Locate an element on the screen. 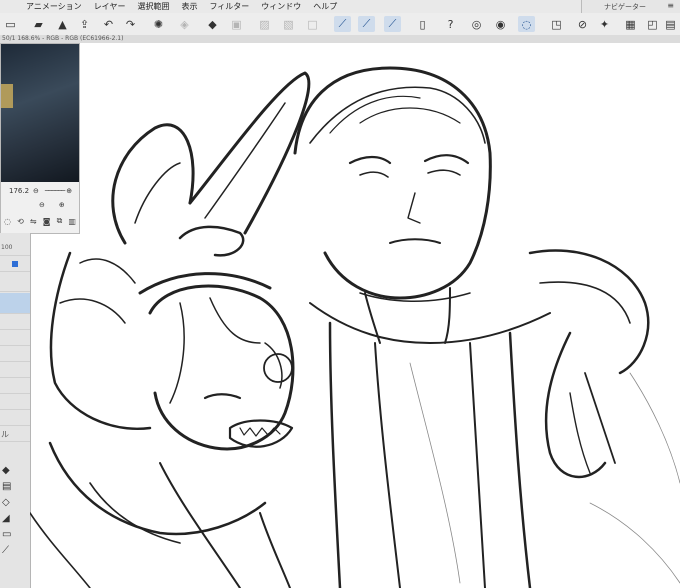 Image resolution: width=680 pixels, height=588 pixels. menu-item-help: ヘルプ is located at coordinates (325, 6).